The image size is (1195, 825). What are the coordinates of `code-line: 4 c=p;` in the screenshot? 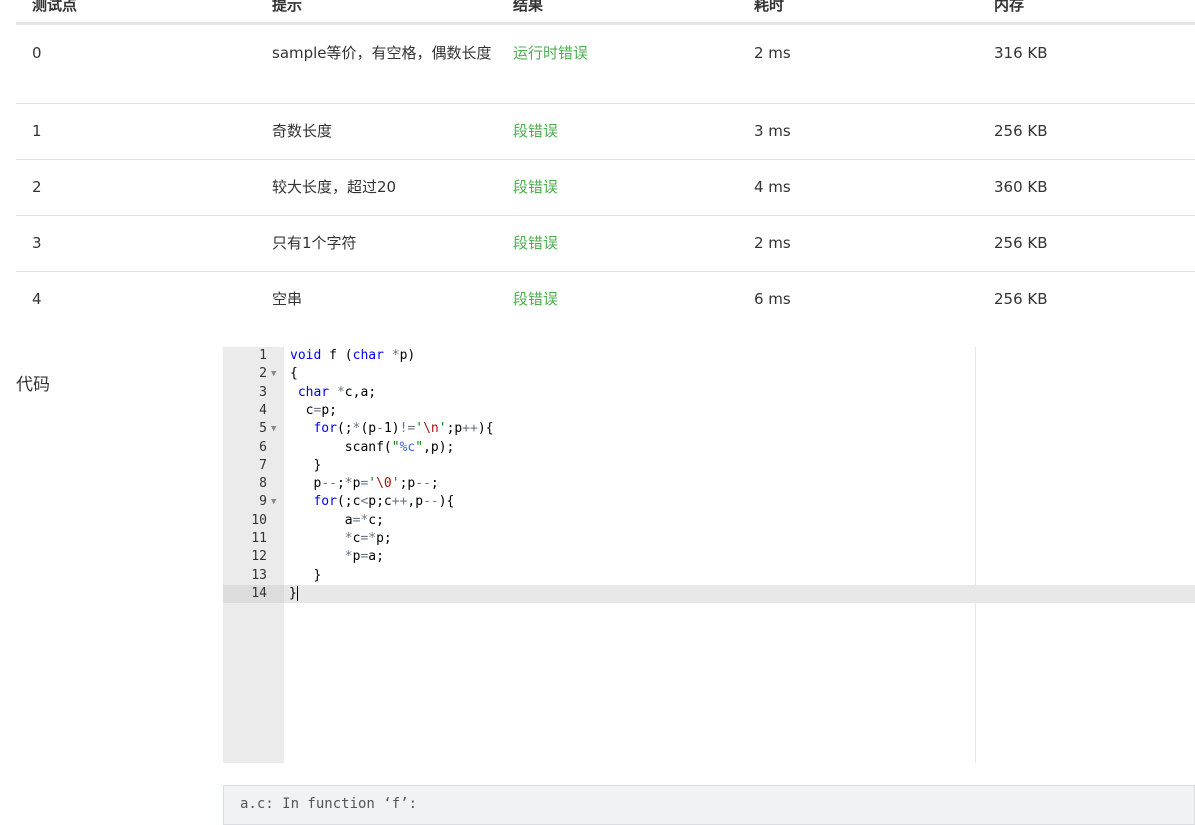 It's located at (709, 411).